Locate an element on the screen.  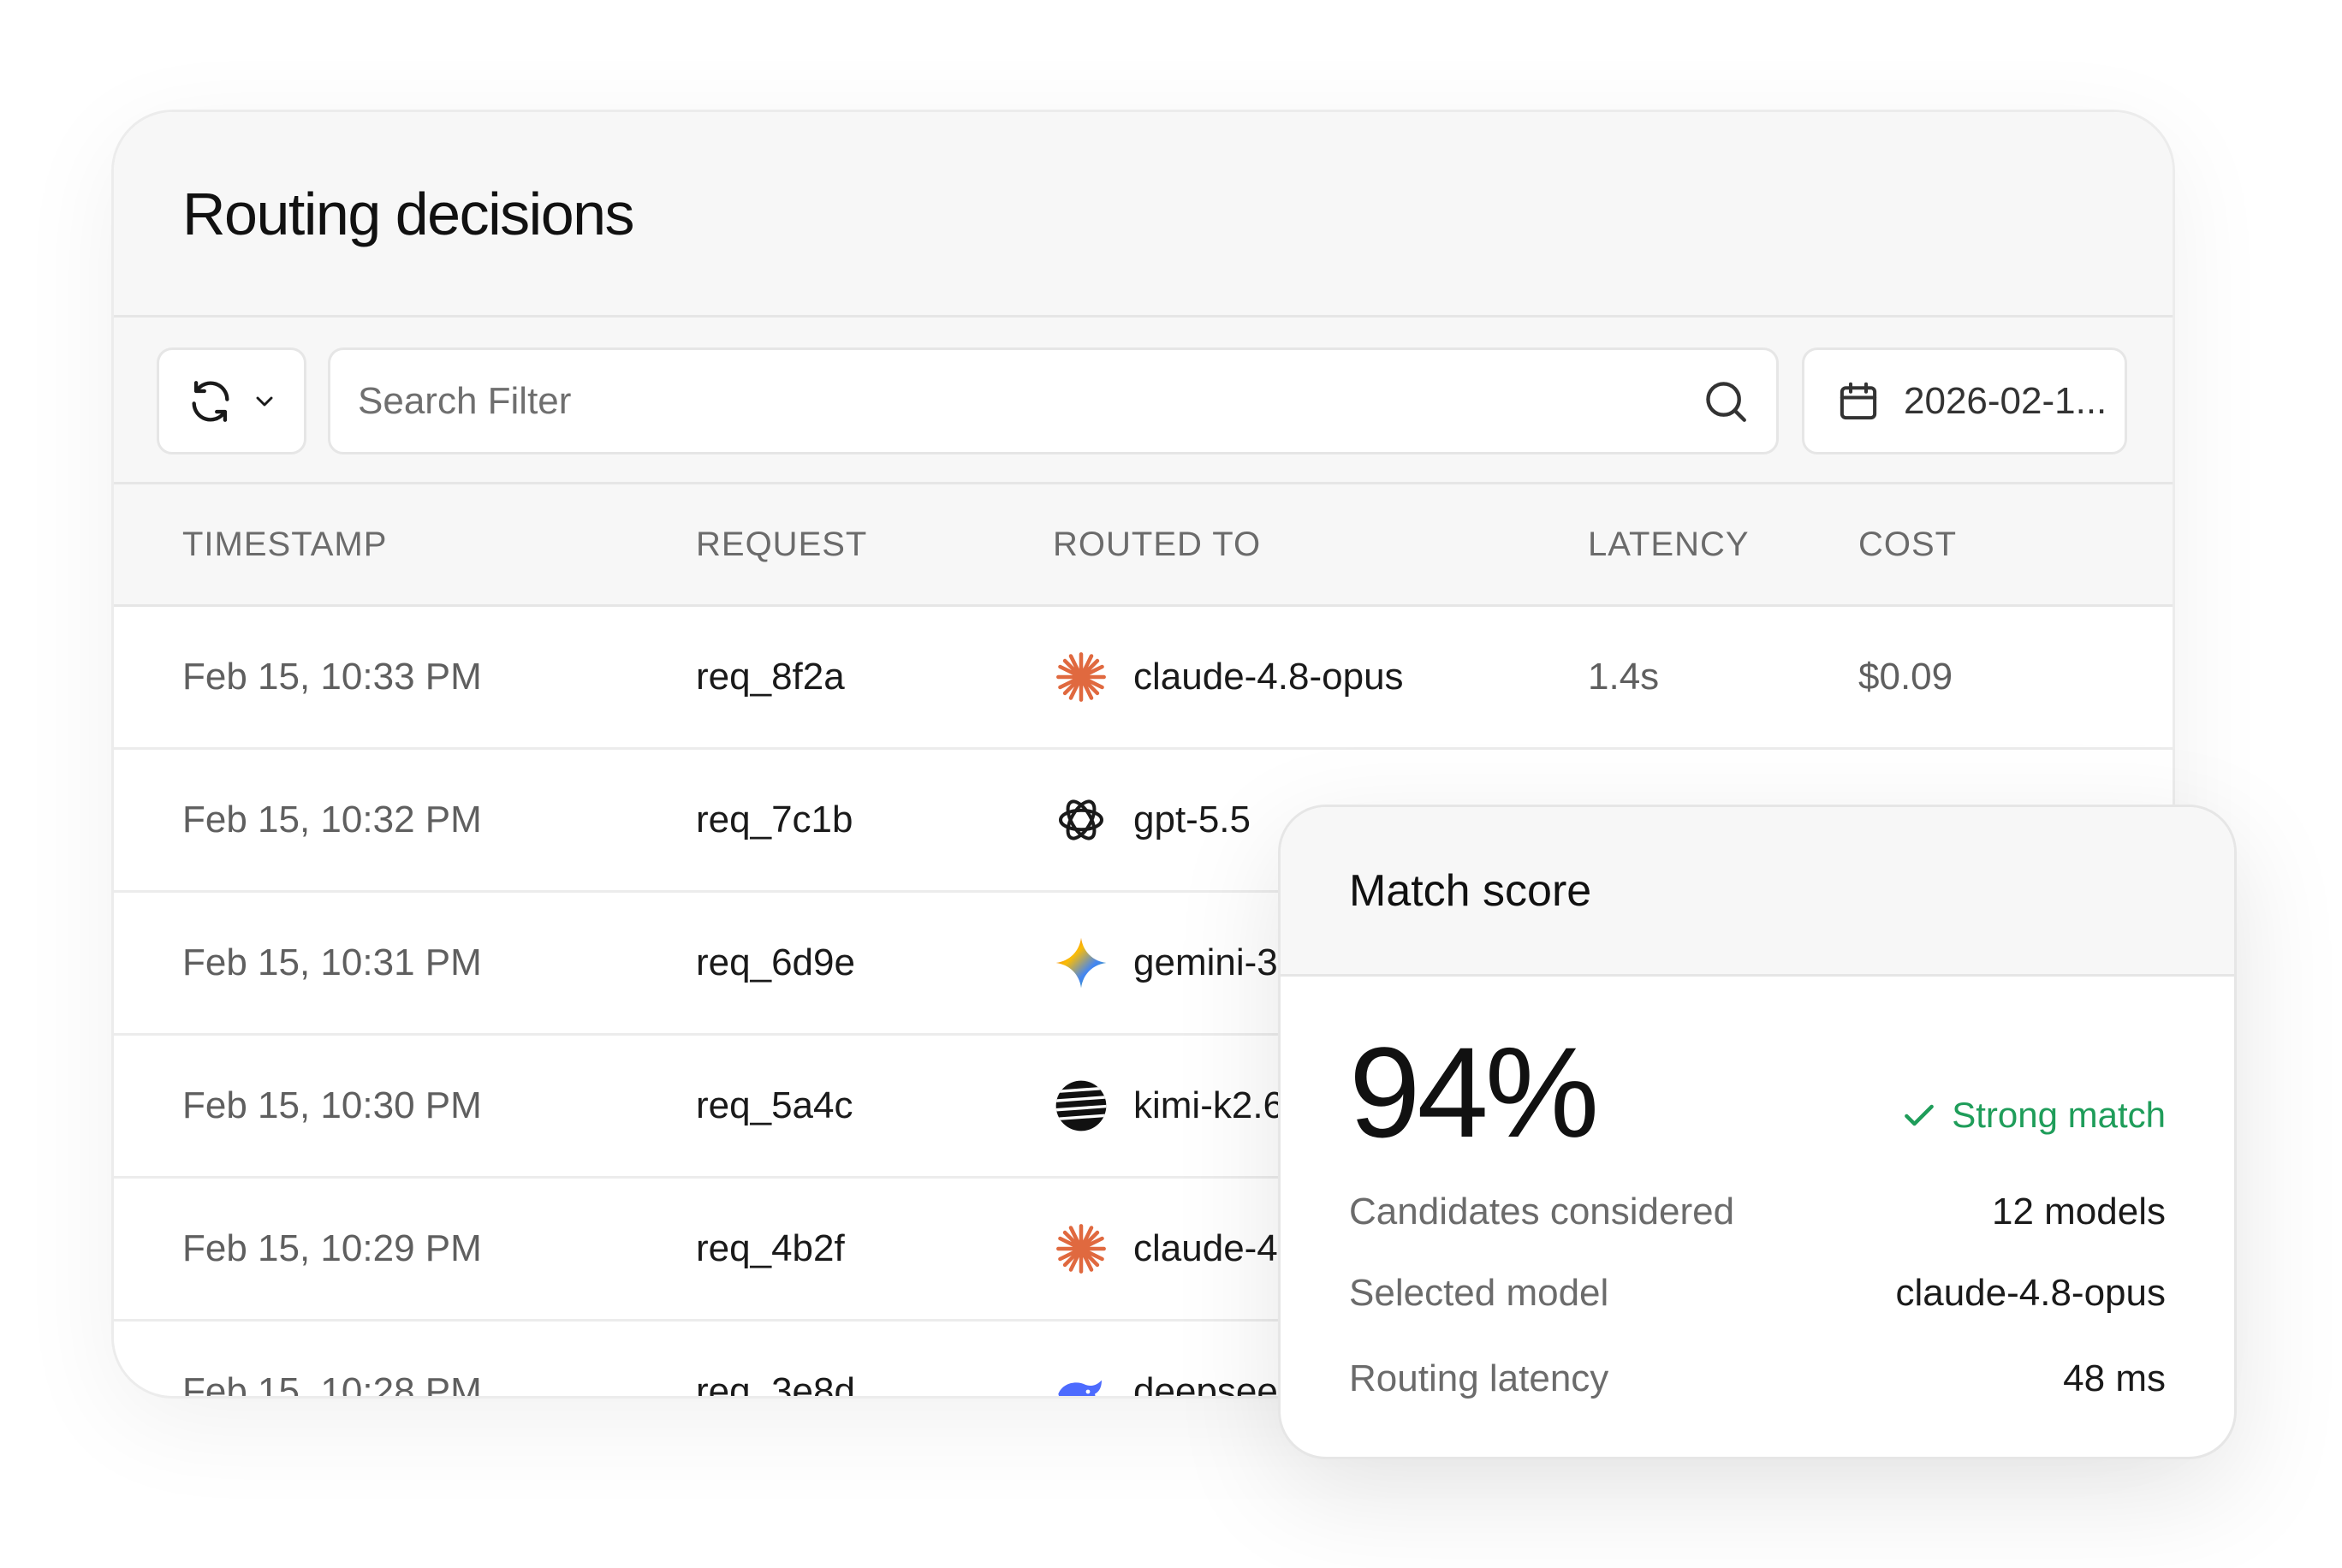
deepseek-whale-icon is located at coordinates (1081, 1379).